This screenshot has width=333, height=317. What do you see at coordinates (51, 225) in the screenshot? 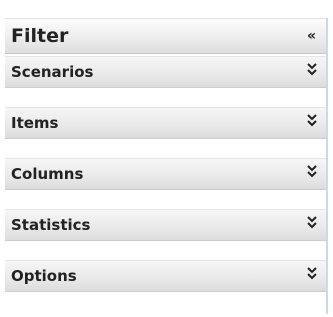
I see `section-label-statistics: Statistics` at bounding box center [51, 225].